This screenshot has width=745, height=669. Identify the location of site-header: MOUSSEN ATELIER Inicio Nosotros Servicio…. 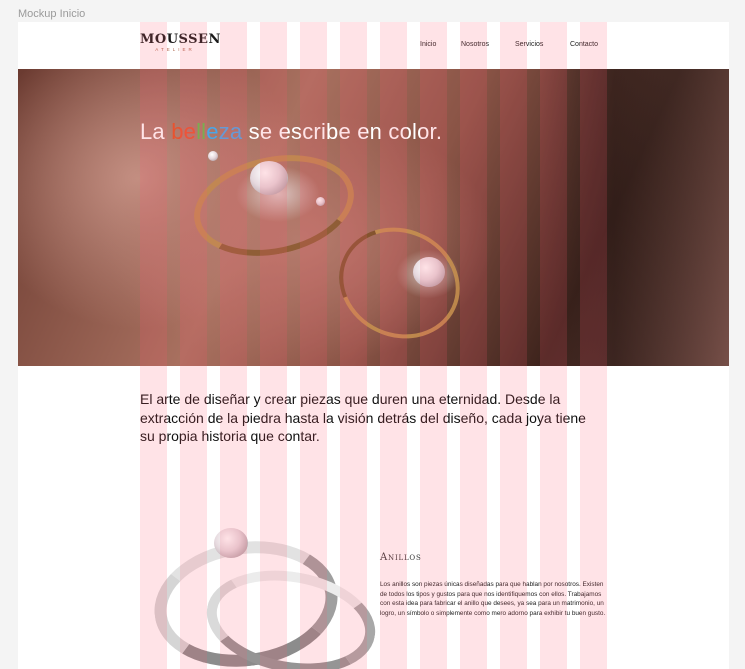
(373, 45).